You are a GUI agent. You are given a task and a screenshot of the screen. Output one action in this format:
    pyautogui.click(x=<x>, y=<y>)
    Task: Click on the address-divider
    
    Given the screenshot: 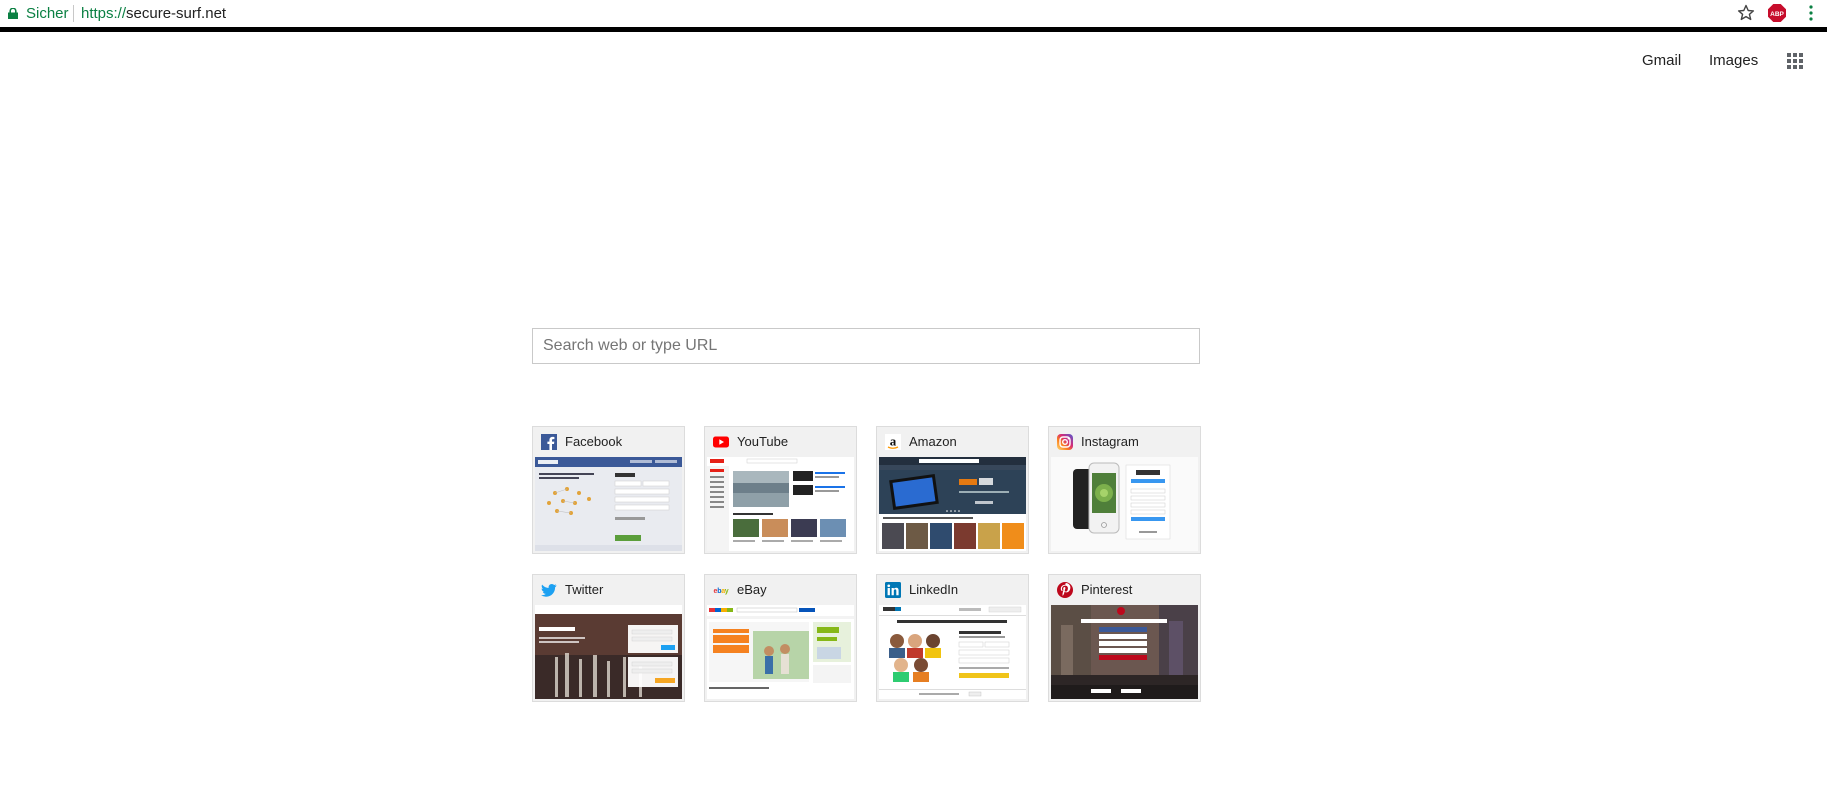 What is the action you would take?
    pyautogui.click(x=73, y=13)
    